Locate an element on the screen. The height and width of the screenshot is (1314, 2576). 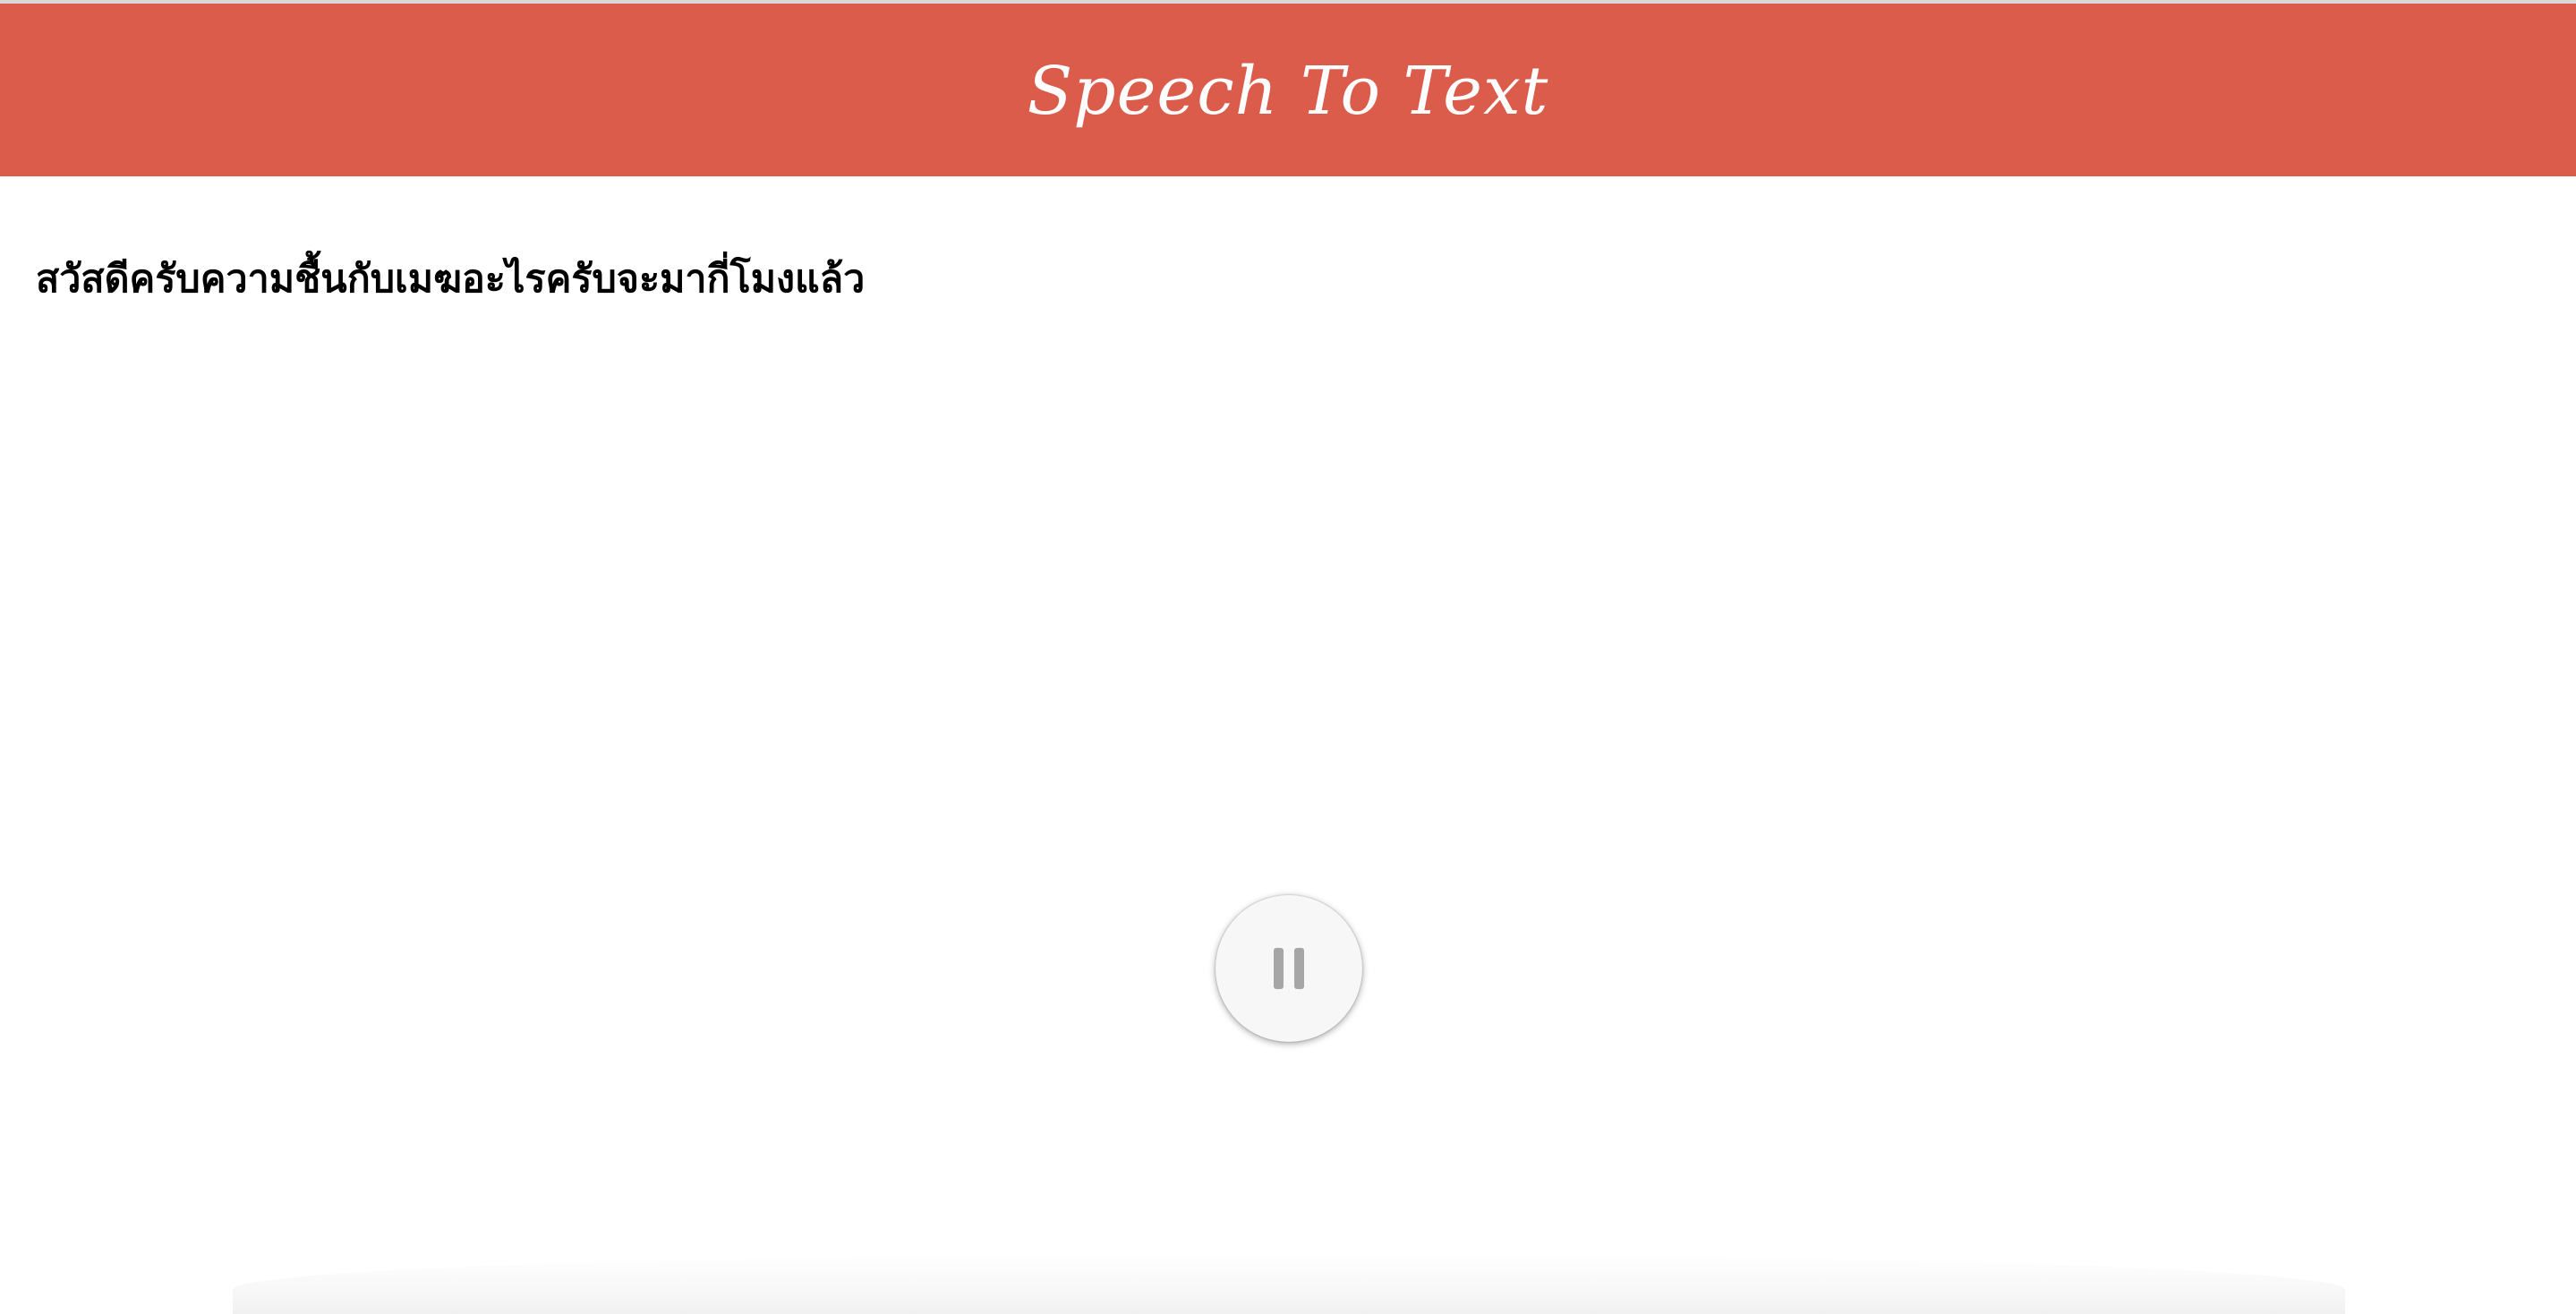
app-header: Speech To Text is located at coordinates (1288, 90).